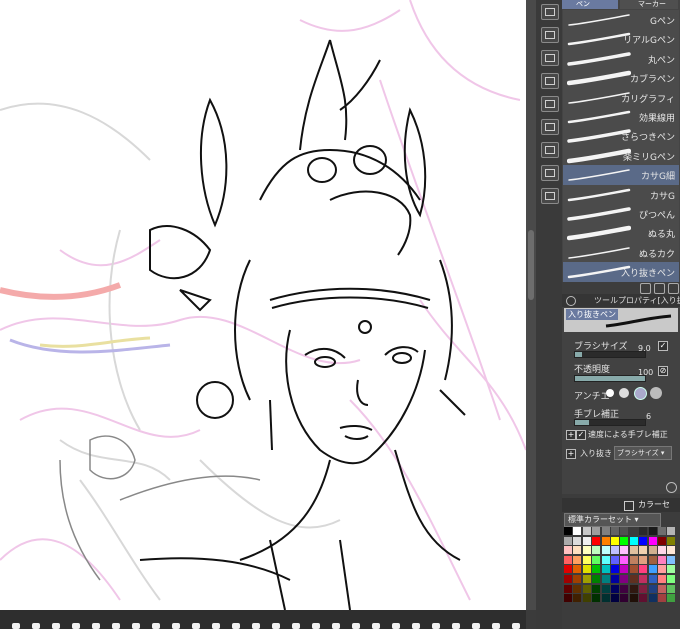  Describe the element at coordinates (673, 288) in the screenshot. I see `delete-brush-icon` at that location.